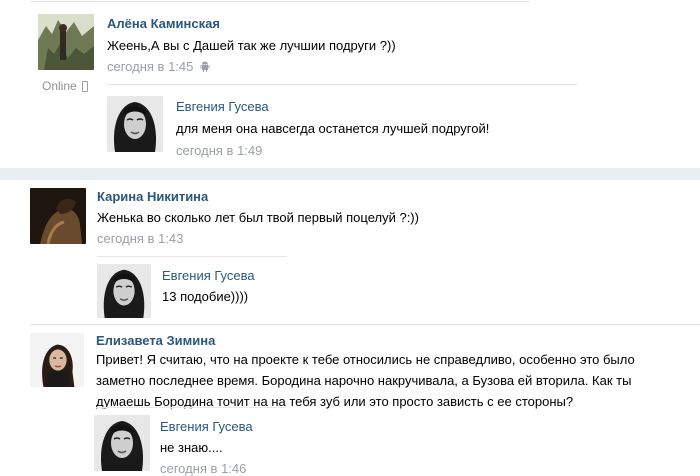  What do you see at coordinates (66, 42) in the screenshot?
I see `avatar-alena` at bounding box center [66, 42].